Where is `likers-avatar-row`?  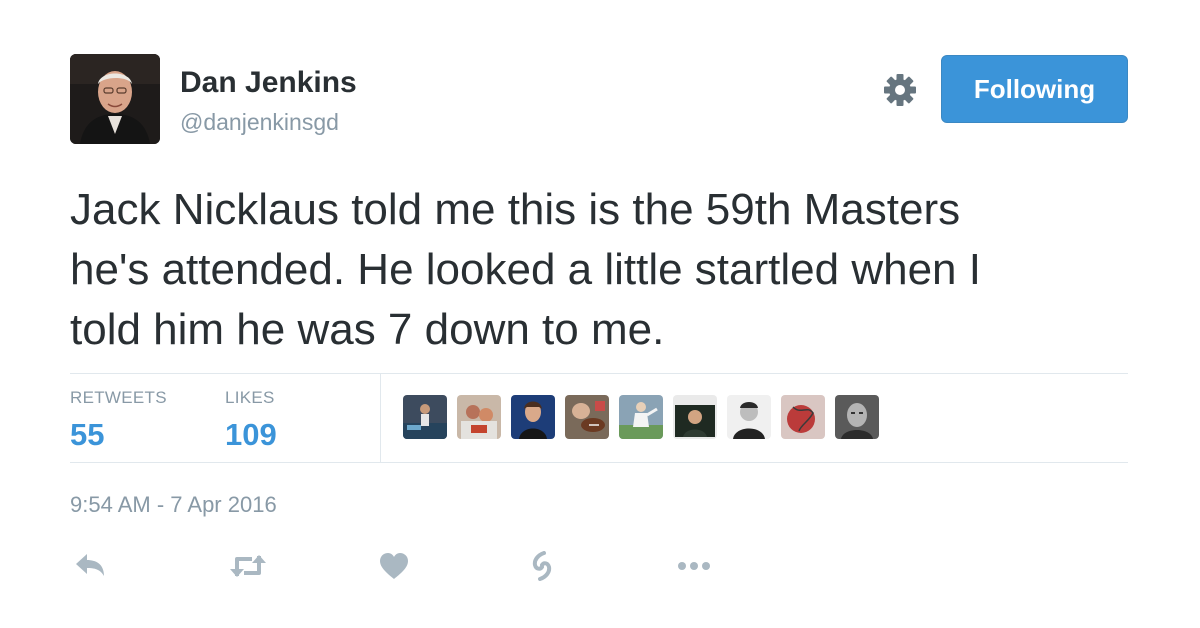
likers-avatar-row is located at coordinates (641, 417).